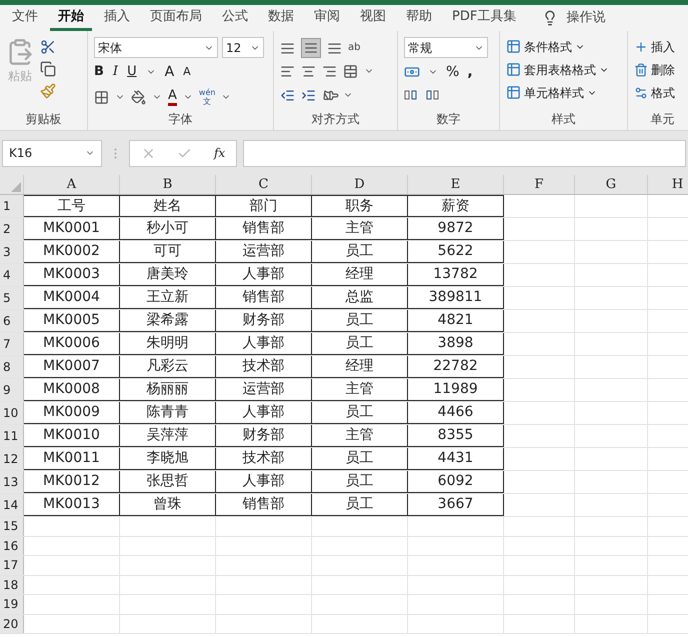 This screenshot has width=688, height=637. What do you see at coordinates (419, 18) in the screenshot?
I see `ribbon-tab: 帮助` at bounding box center [419, 18].